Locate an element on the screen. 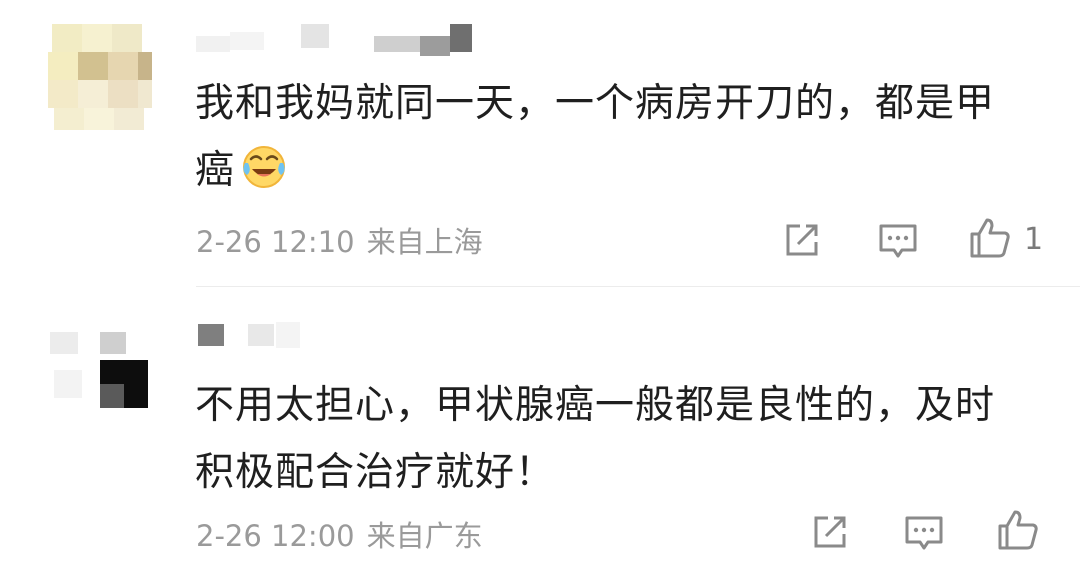 The image size is (1080, 571). laughing-crying-emoji-icon is located at coordinates (264, 166).